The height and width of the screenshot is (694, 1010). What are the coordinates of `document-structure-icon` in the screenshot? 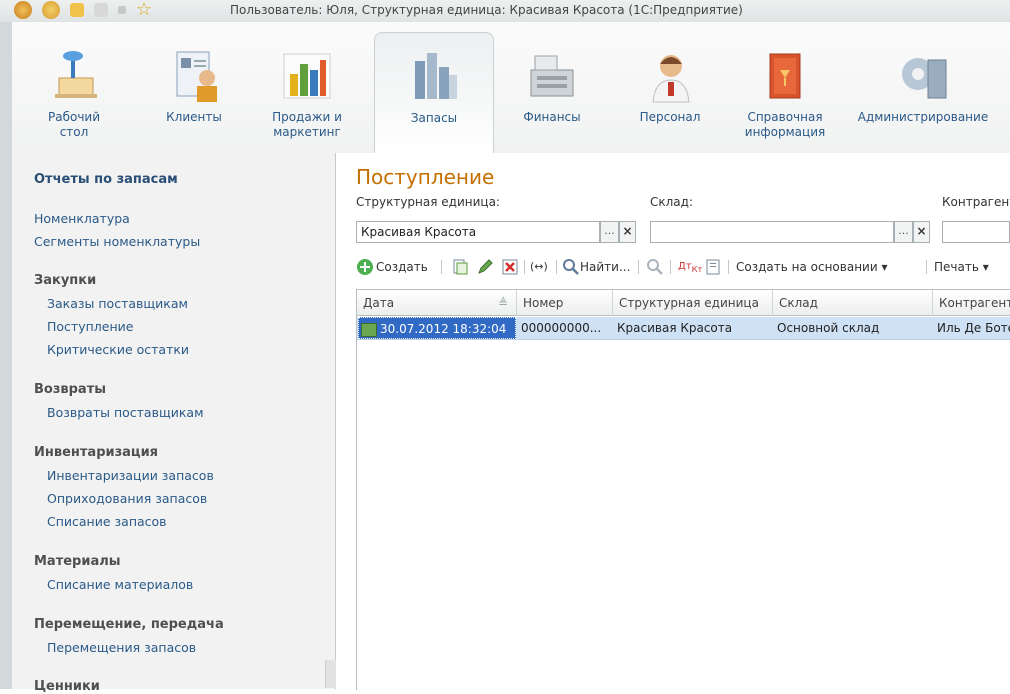 It's located at (713, 267).